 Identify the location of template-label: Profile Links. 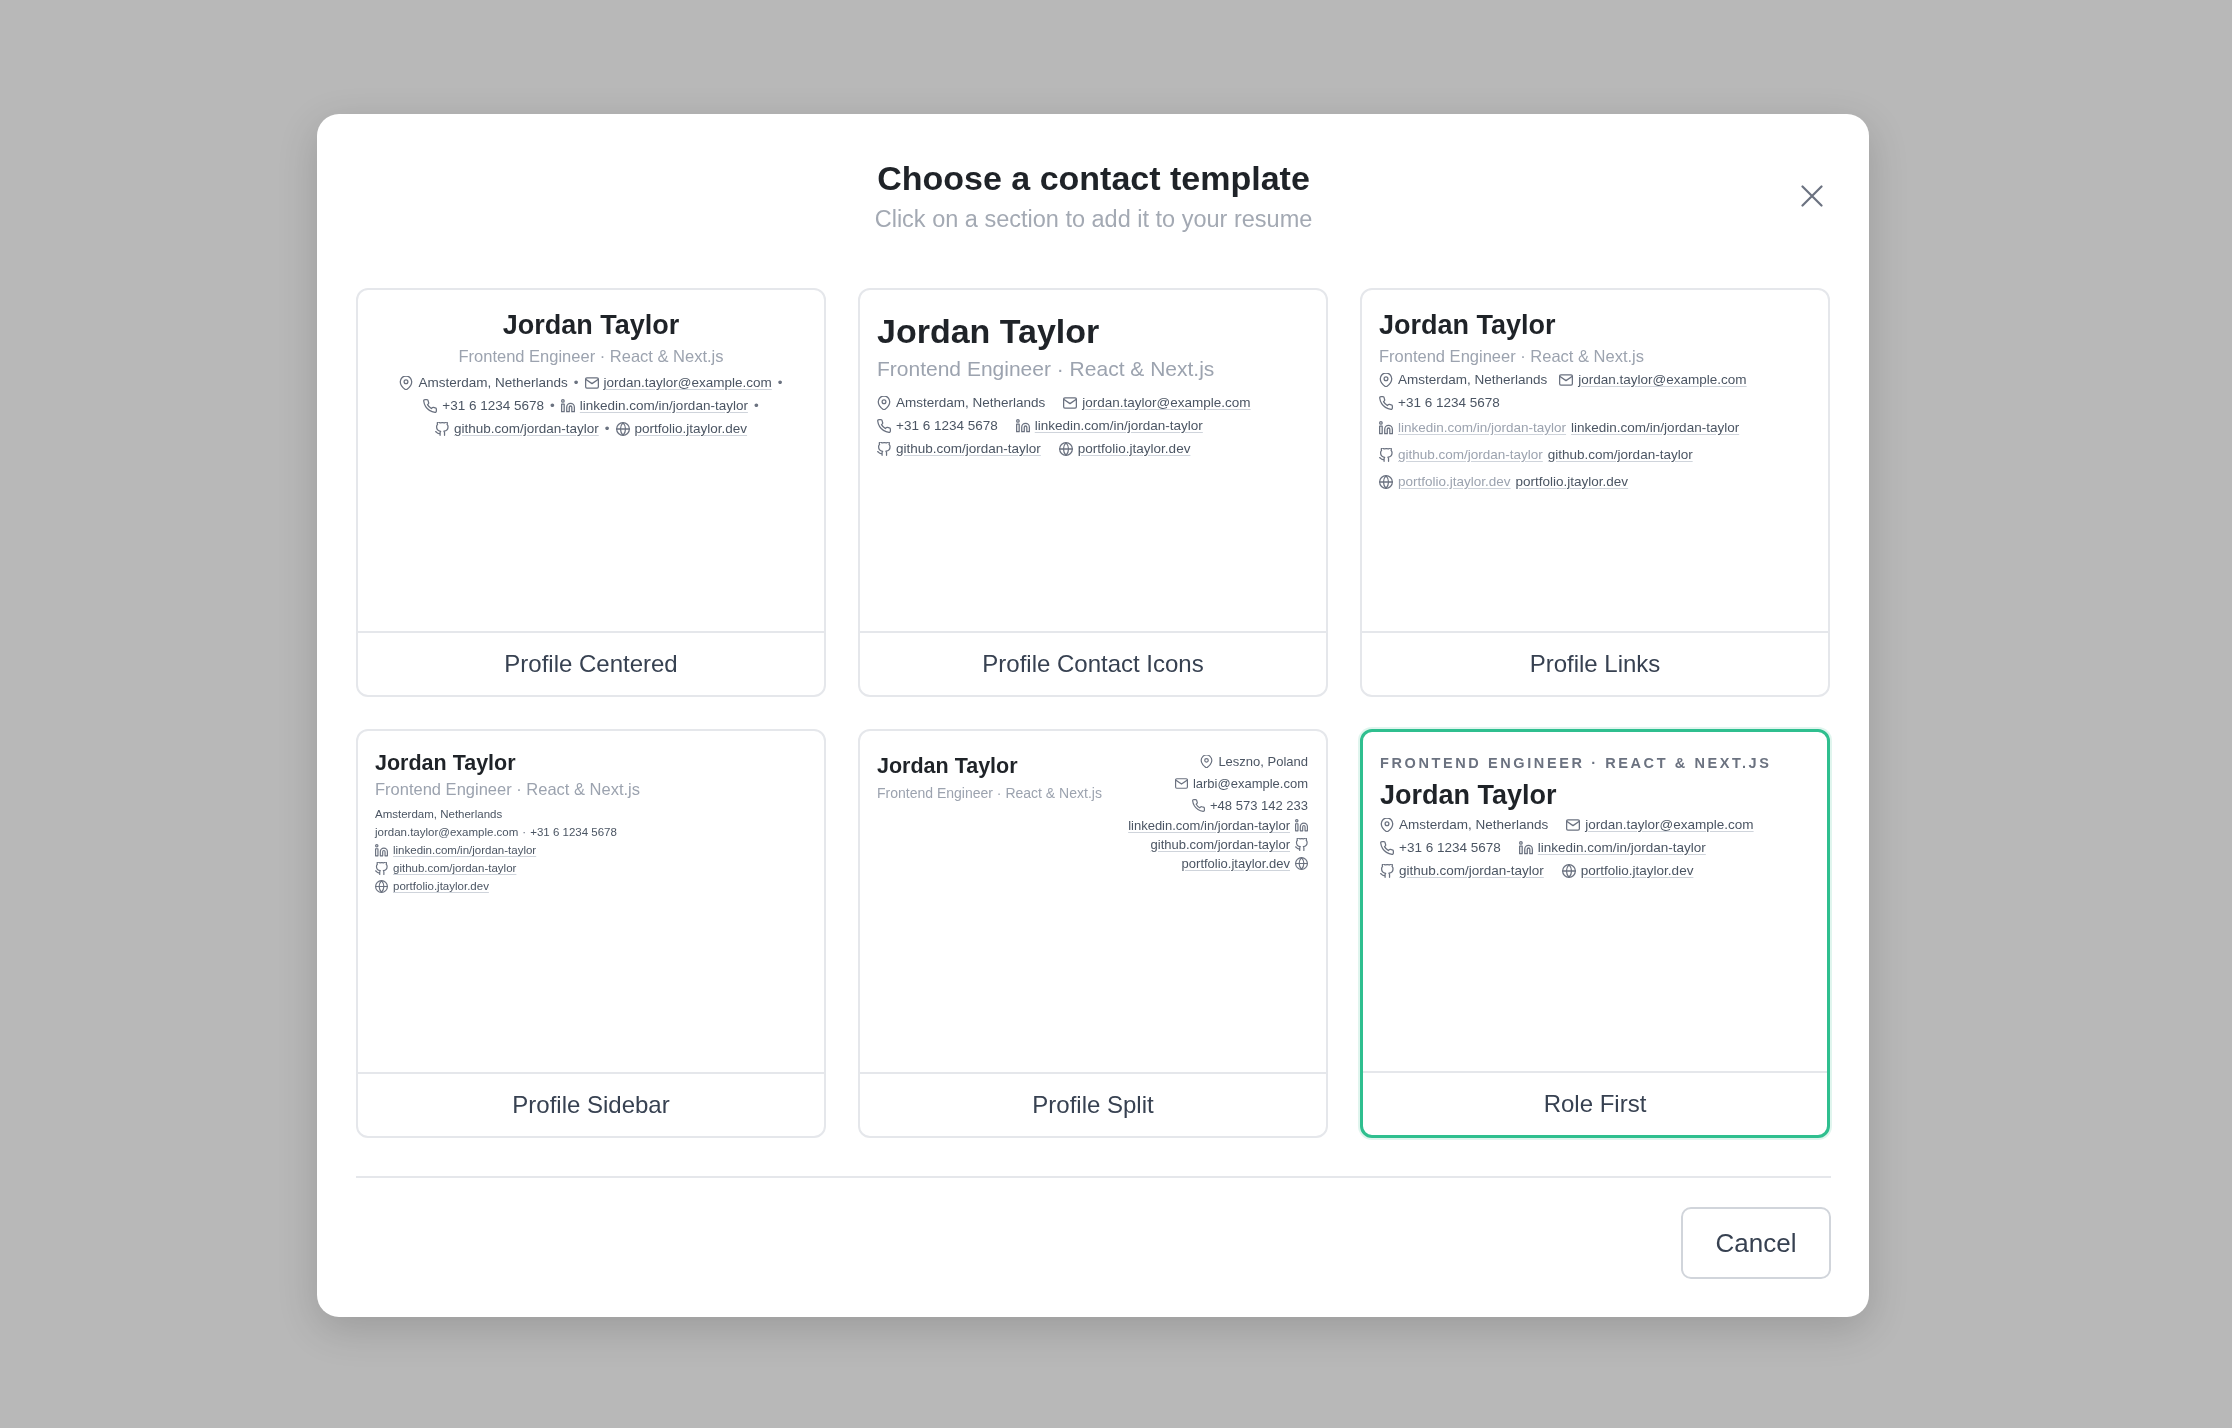
(1595, 664).